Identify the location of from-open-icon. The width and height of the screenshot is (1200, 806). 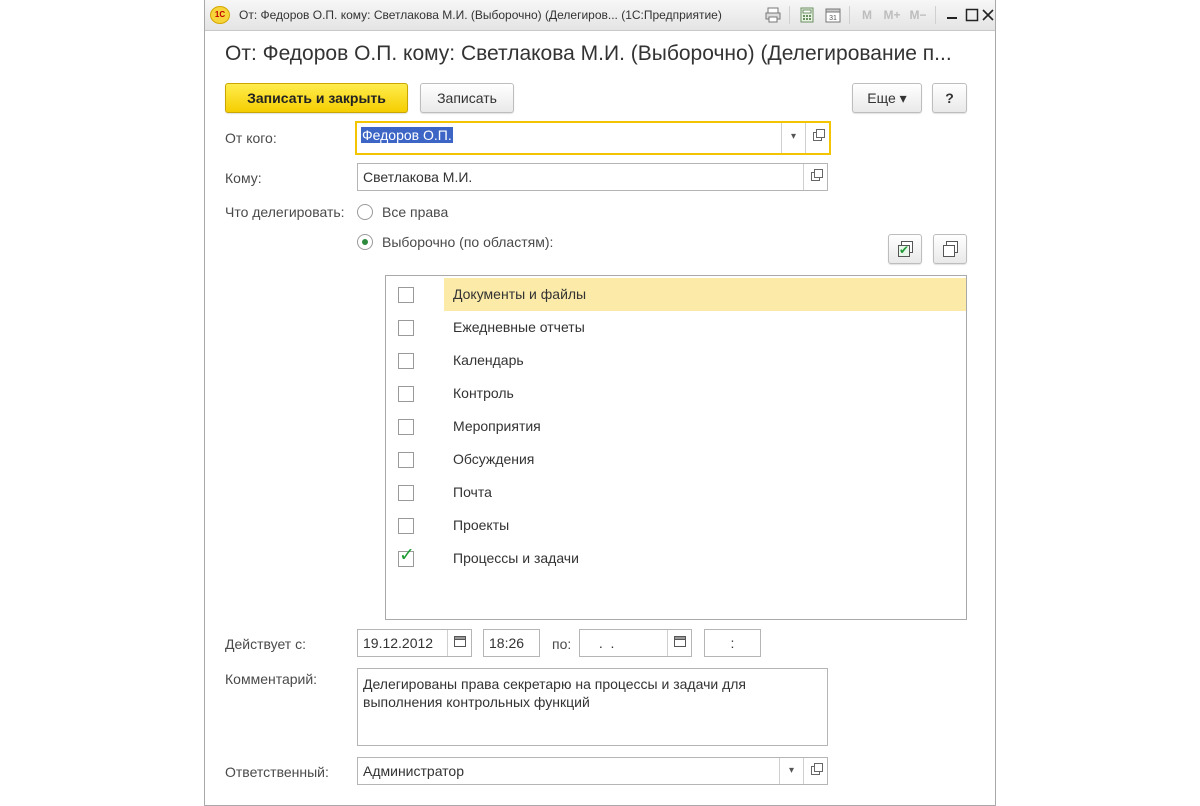
(817, 138).